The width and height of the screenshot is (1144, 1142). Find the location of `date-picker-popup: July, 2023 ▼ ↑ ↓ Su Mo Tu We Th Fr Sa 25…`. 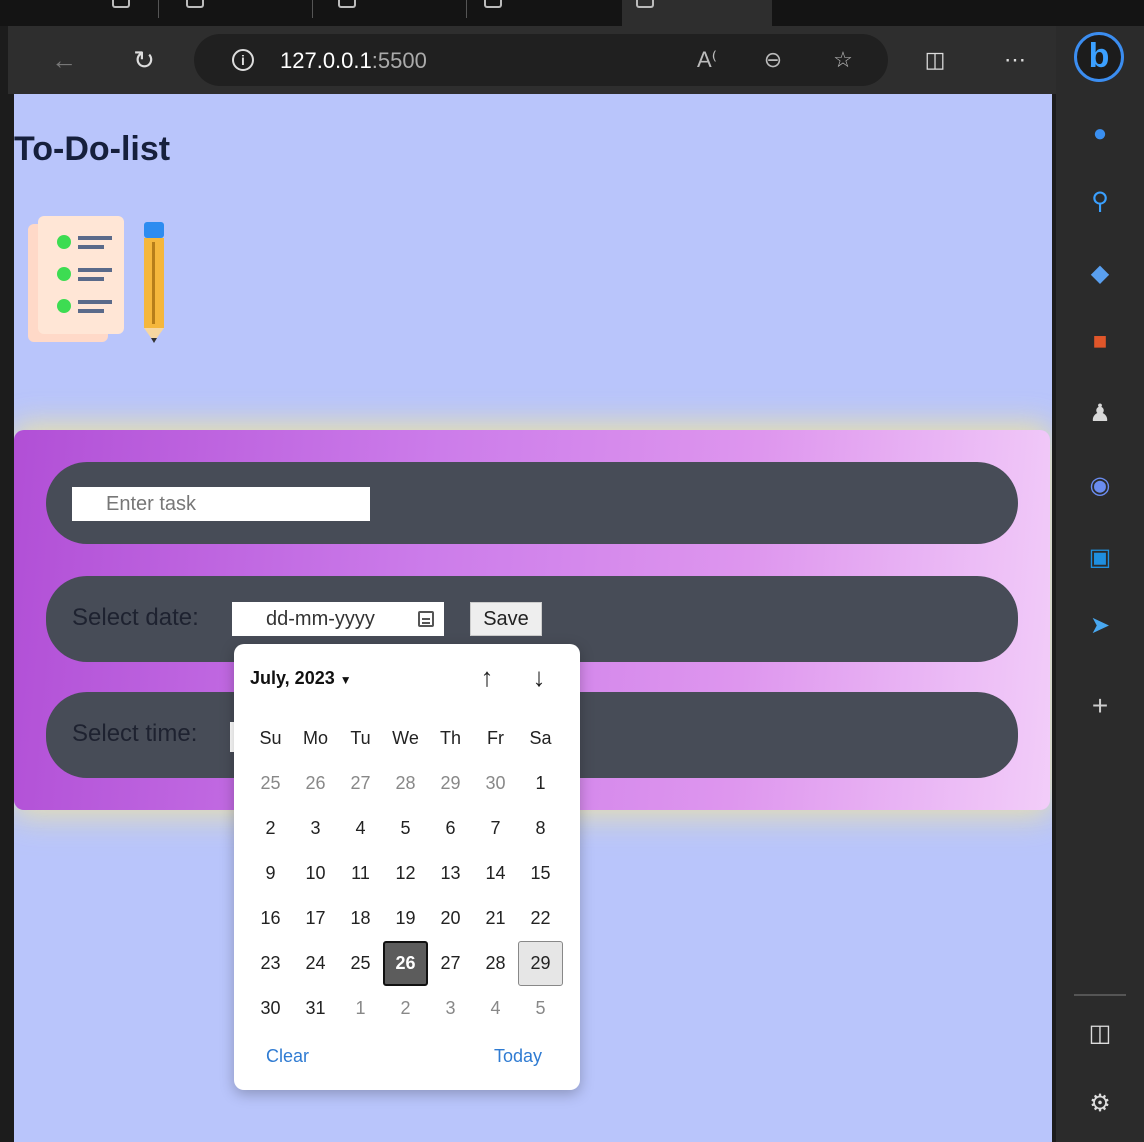

date-picker-popup: July, 2023 ▼ ↑ ↓ Su Mo Tu We Th Fr Sa 25… is located at coordinates (407, 867).